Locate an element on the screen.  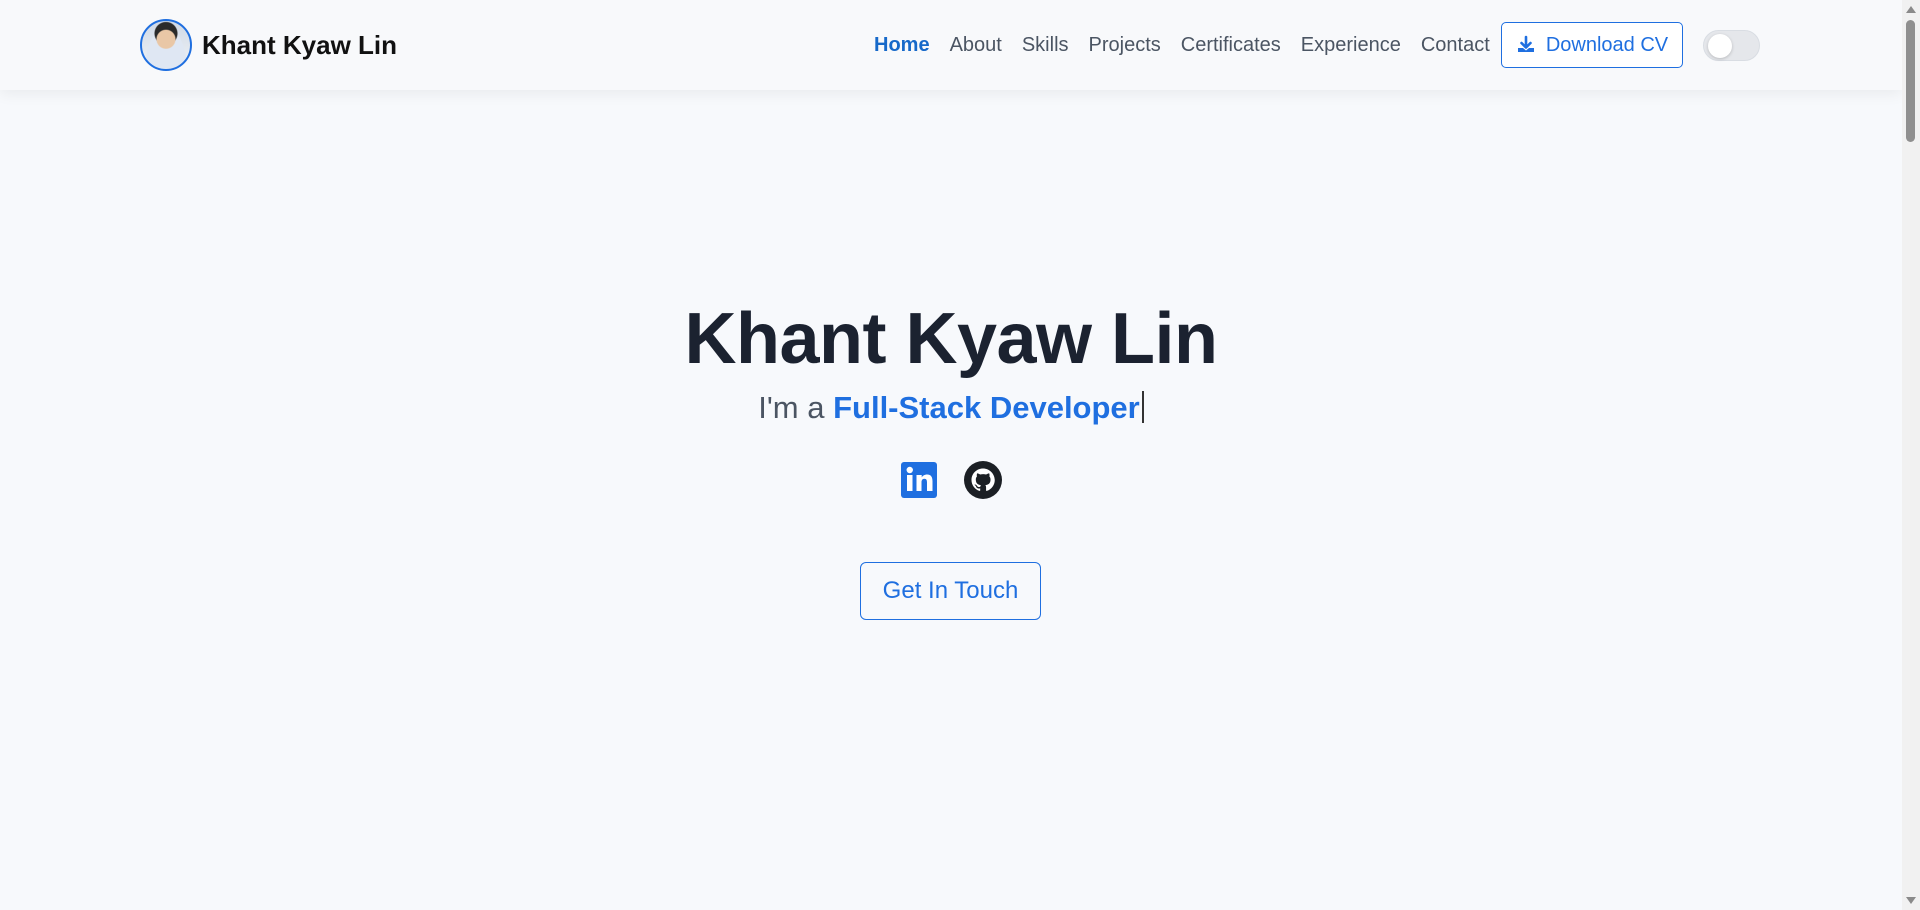
brand: Khant Kyaw Lin is located at coordinates (268, 45).